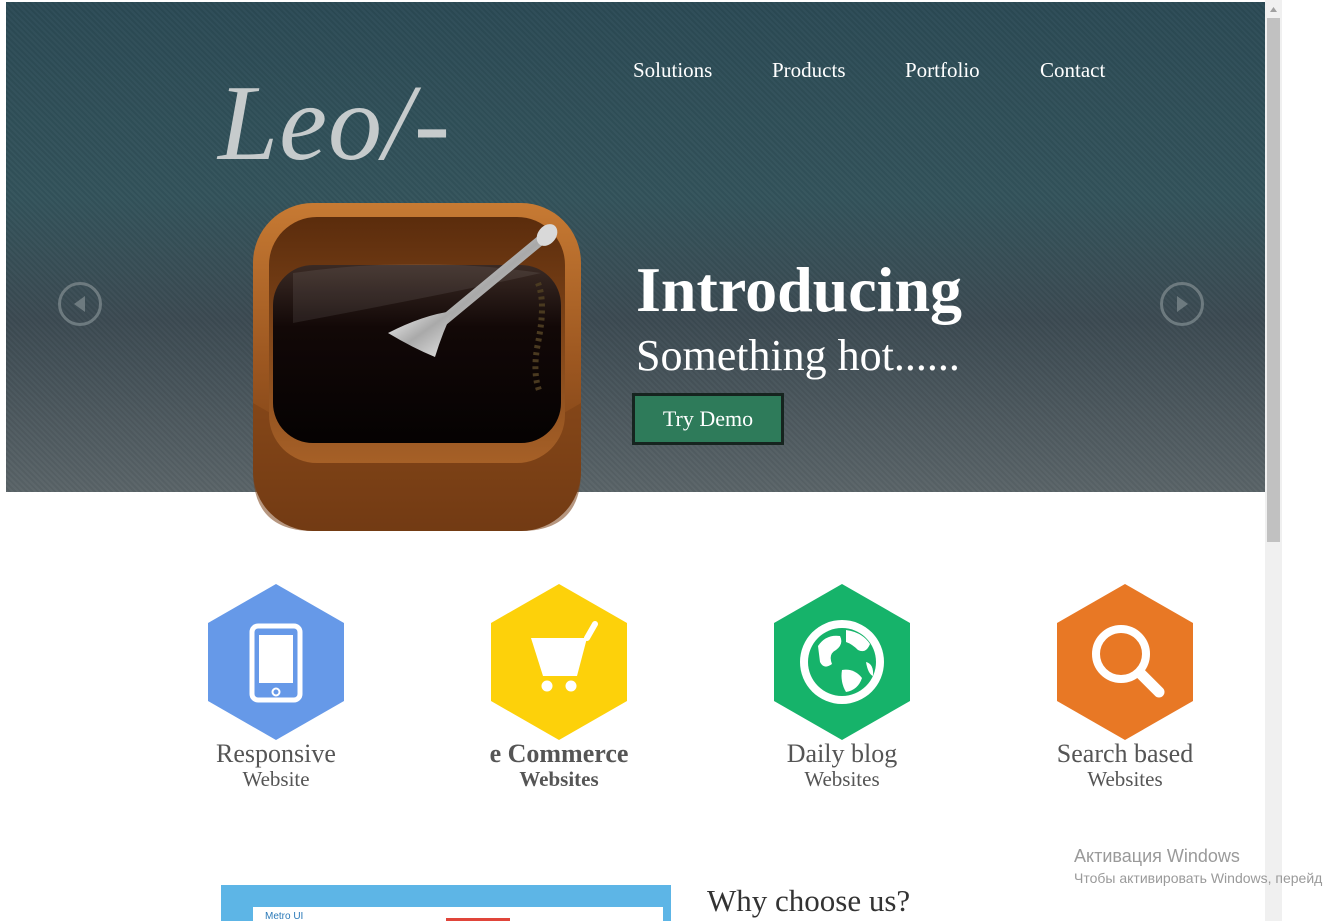 Image resolution: width=1338 pixels, height=921 pixels. Describe the element at coordinates (1125, 753) in the screenshot. I see `feature-title: Search based` at that location.